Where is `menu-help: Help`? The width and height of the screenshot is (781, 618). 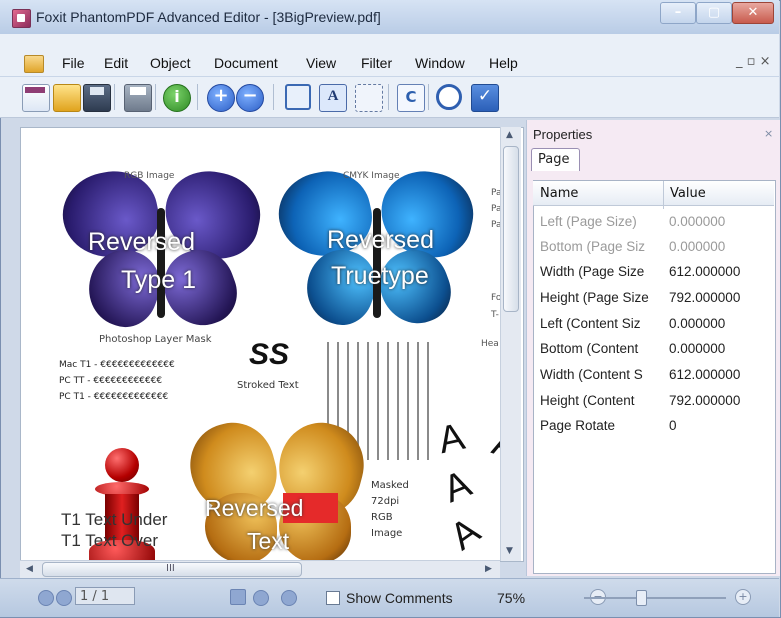
menu-help: Help is located at coordinates (503, 63).